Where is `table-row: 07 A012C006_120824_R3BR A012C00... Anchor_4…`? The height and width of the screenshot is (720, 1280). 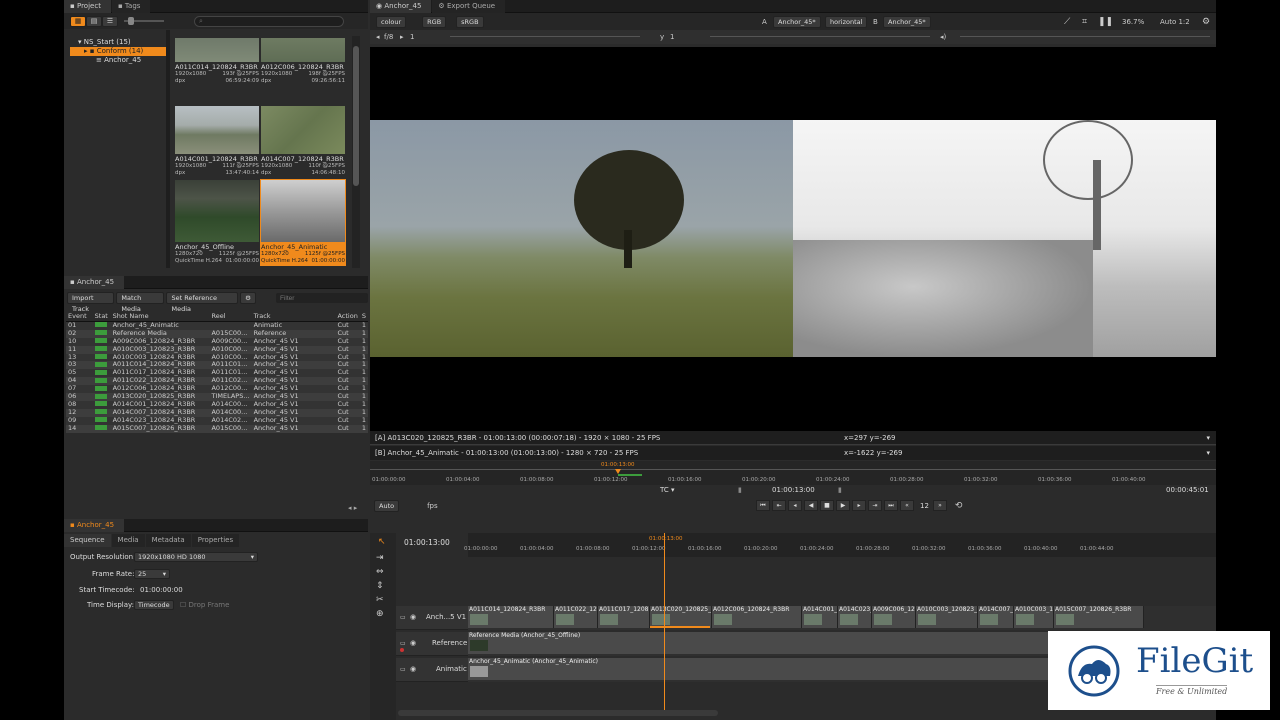 table-row: 07 A012C006_120824_R3BR A012C00... Anchor_4… is located at coordinates (217, 389).